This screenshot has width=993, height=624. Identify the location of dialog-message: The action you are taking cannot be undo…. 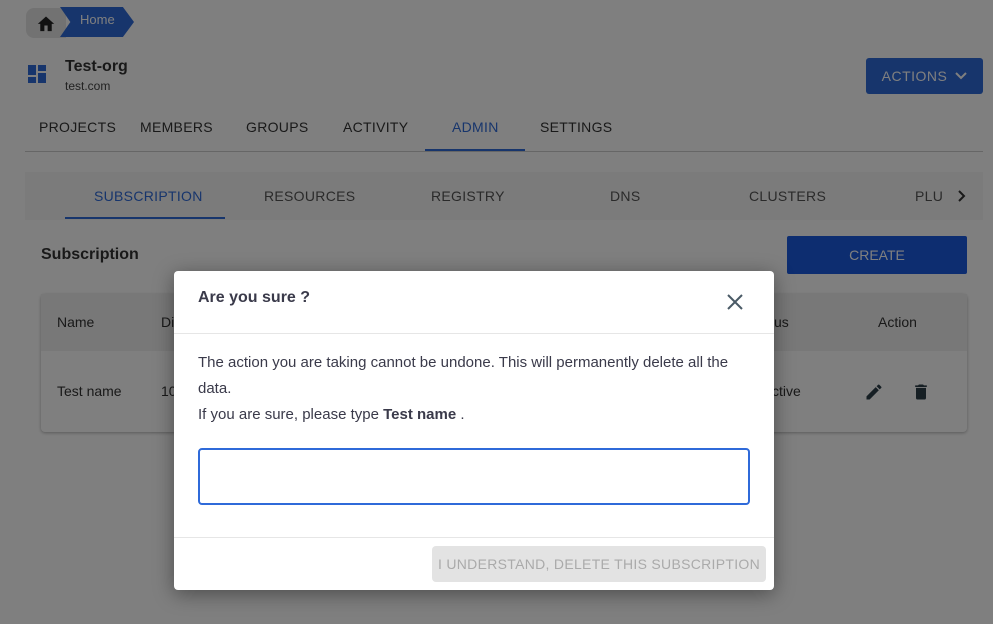
(475, 389).